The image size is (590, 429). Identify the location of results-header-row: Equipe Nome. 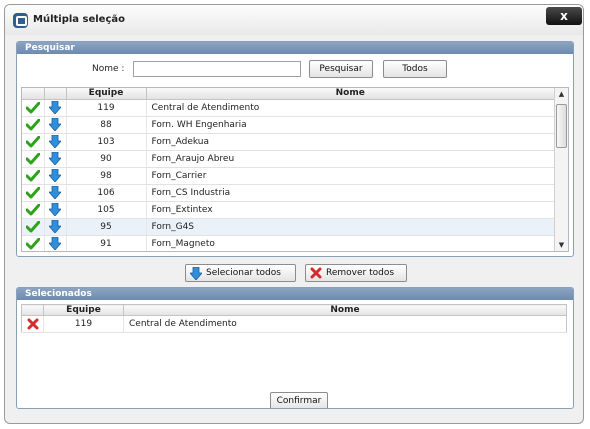
(288, 94).